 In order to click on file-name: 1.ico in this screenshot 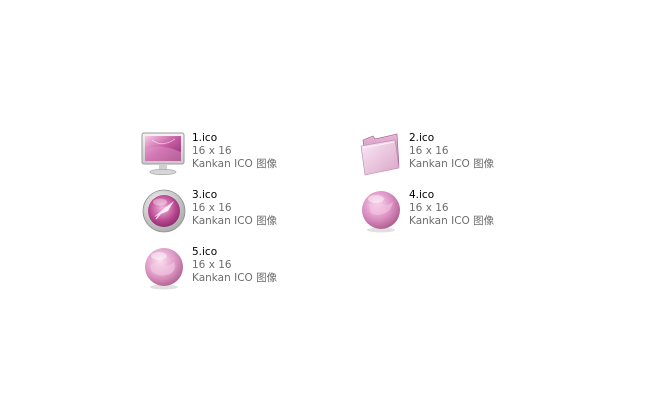, I will do `click(205, 138)`.